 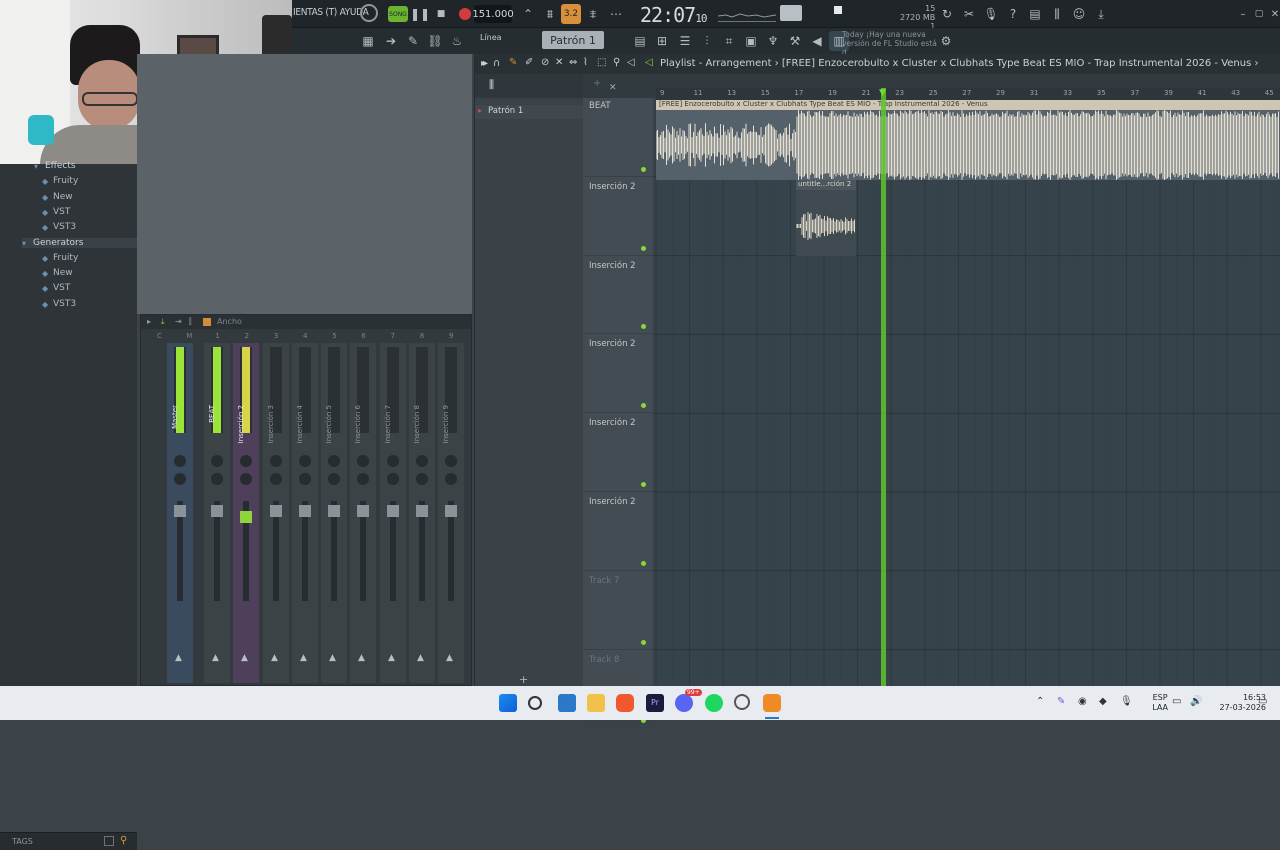 What do you see at coordinates (457, 41) in the screenshot?
I see `stamp-icon: ♨` at bounding box center [457, 41].